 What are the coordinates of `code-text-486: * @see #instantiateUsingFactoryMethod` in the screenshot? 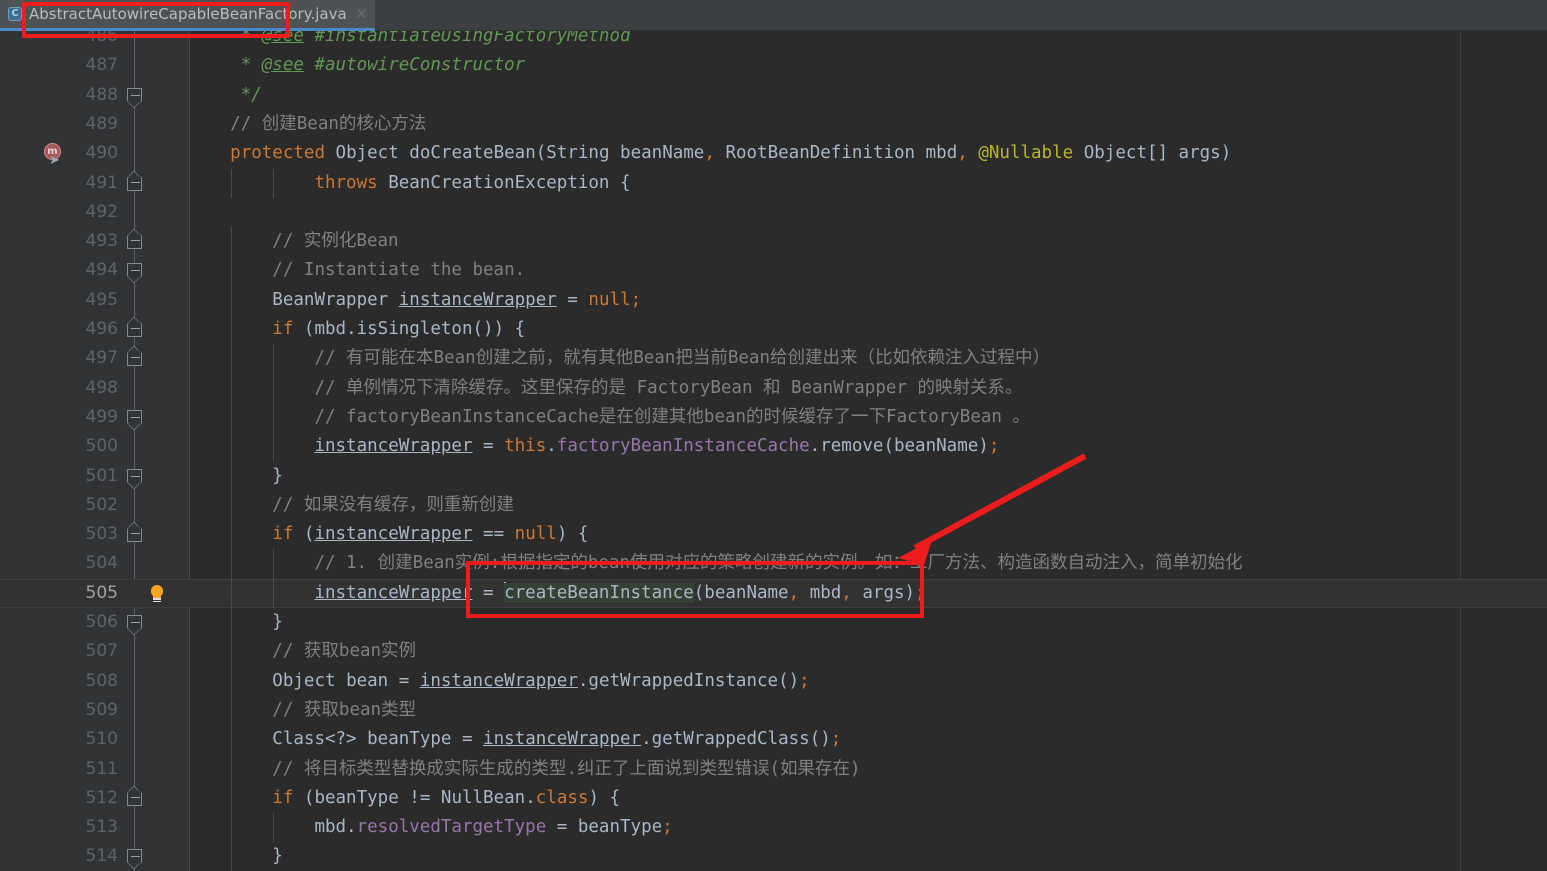 It's located at (409, 41).